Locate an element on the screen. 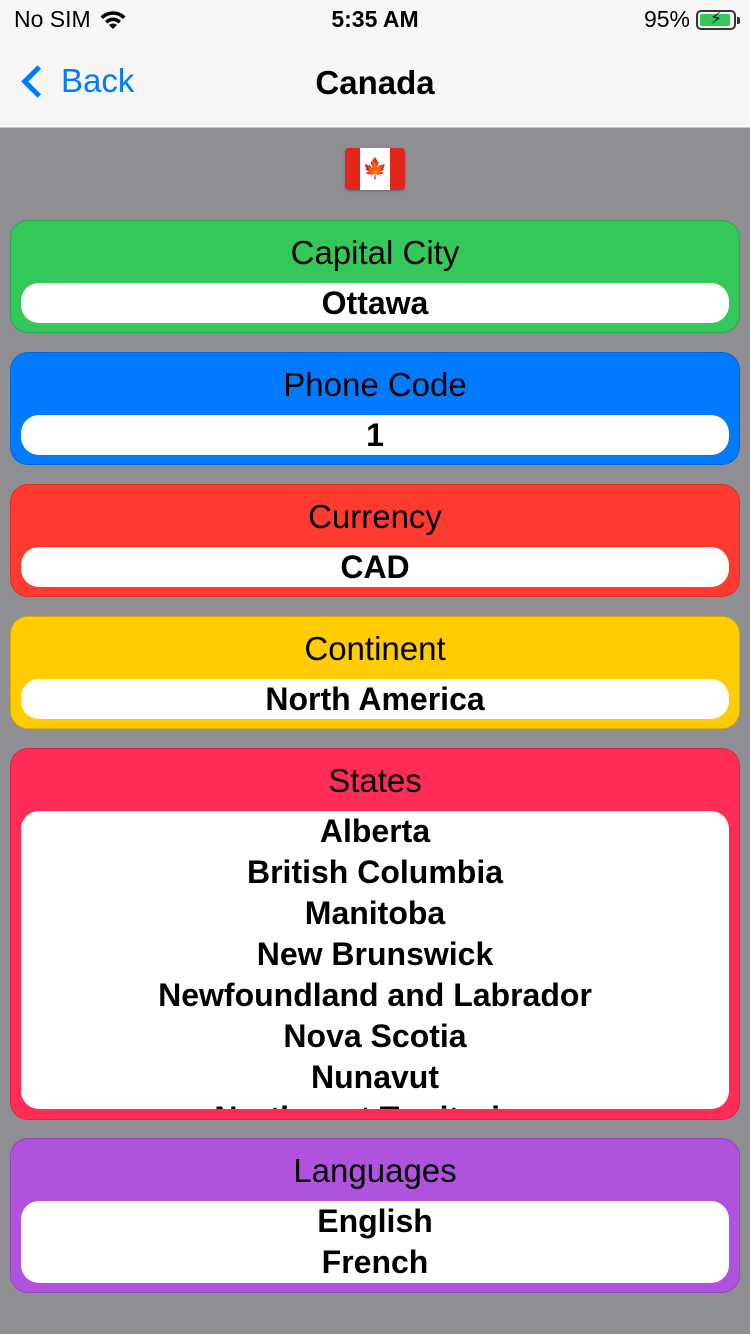 The image size is (750, 1334). languages-list: English French is located at coordinates (375, 1242).